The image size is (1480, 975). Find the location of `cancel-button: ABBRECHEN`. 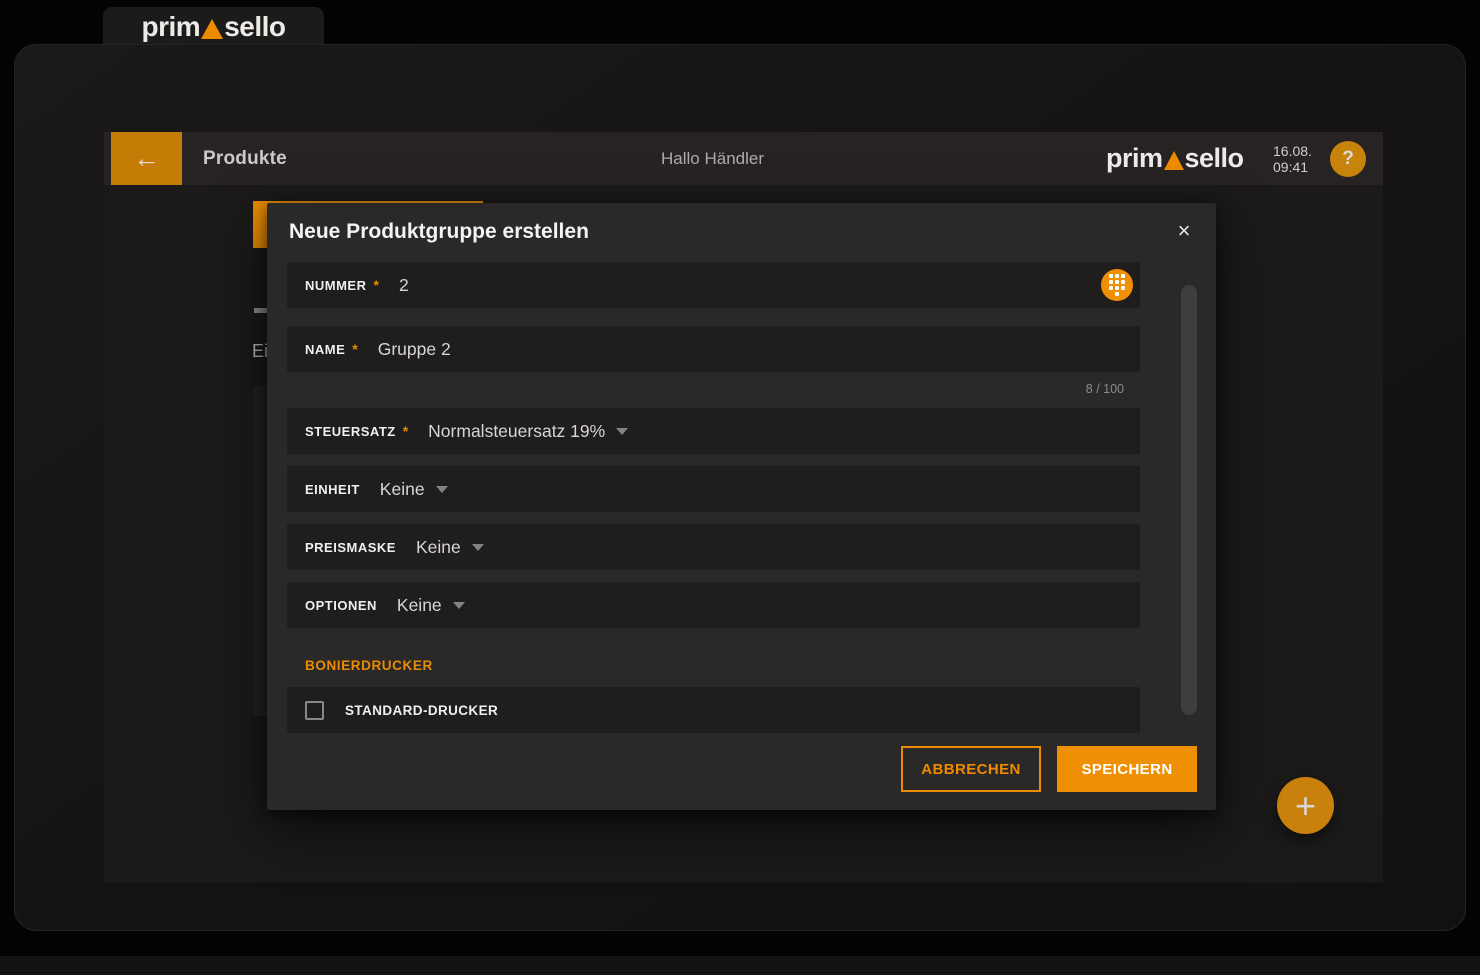

cancel-button: ABBRECHEN is located at coordinates (971, 769).